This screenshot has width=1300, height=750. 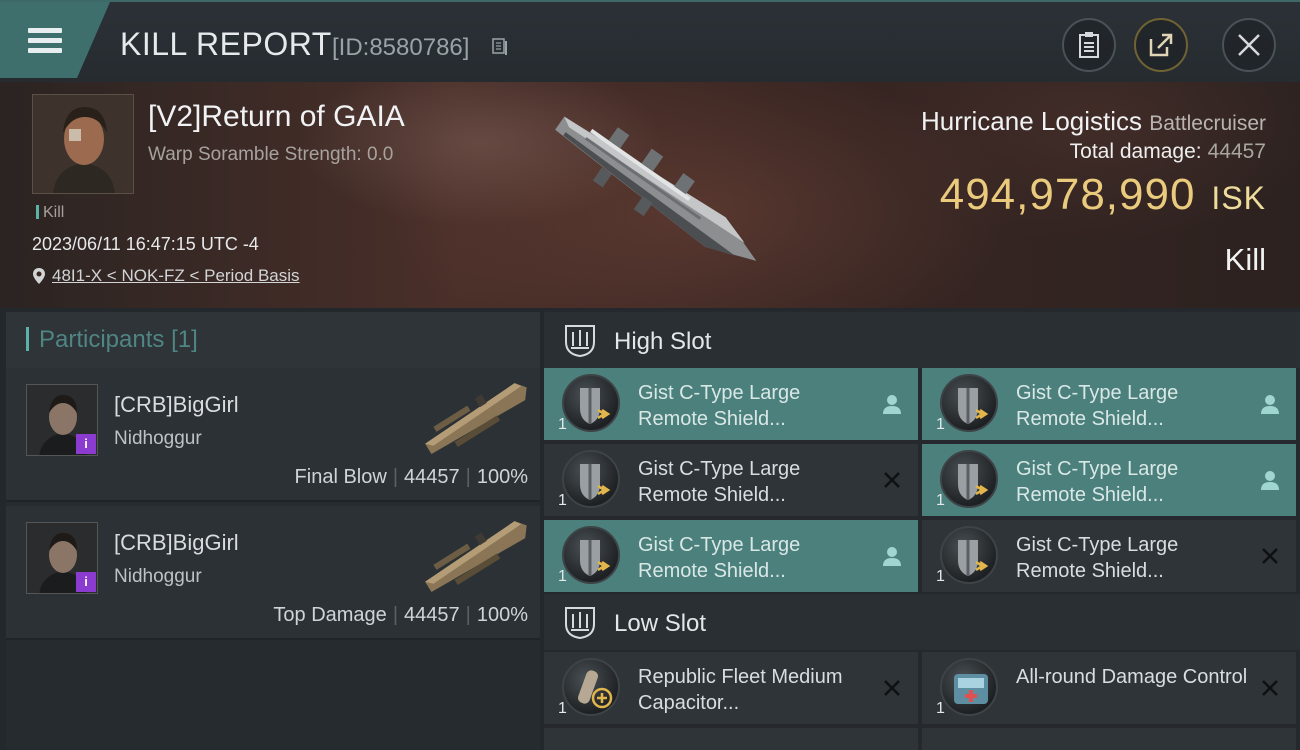 What do you see at coordinates (922, 622) in the screenshot?
I see `low-slot-header: Low Slot` at bounding box center [922, 622].